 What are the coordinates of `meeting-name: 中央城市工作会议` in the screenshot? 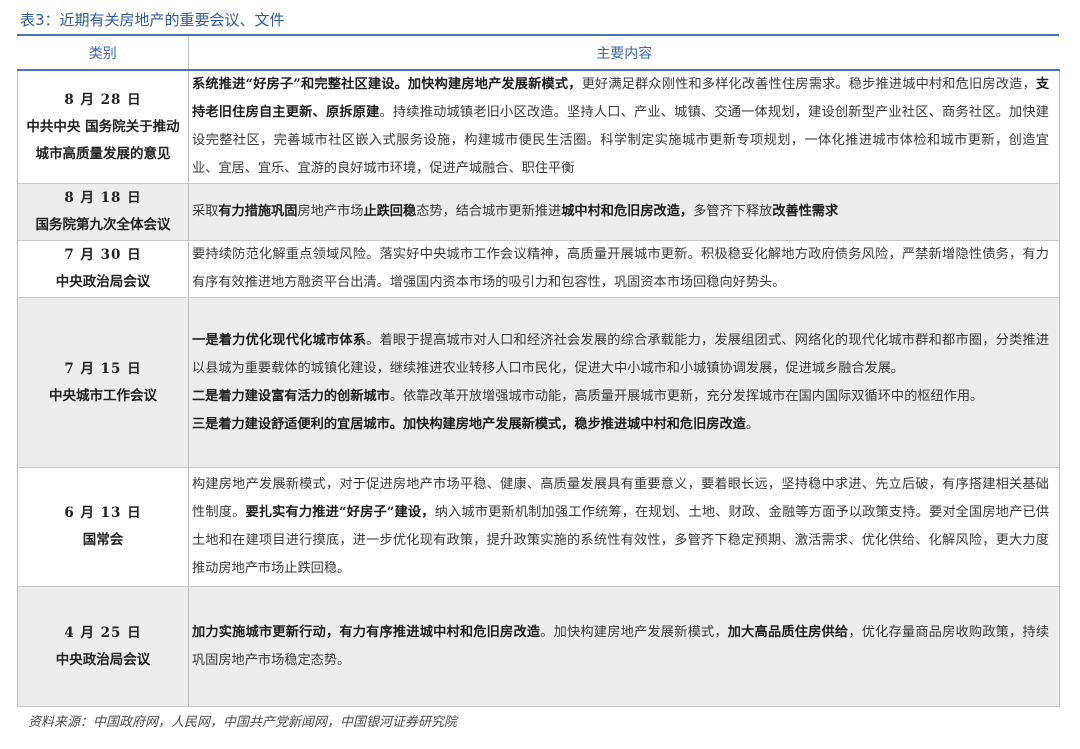 It's located at (103, 395).